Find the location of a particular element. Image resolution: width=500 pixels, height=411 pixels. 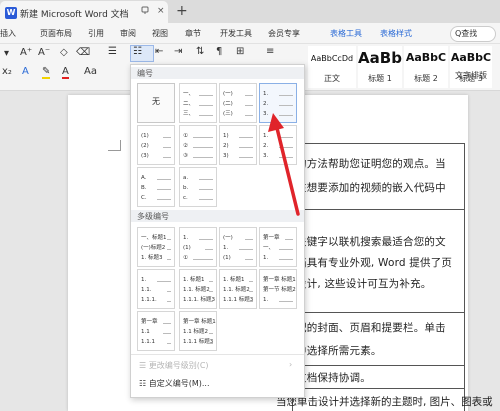

decrease-indent-icon: ⇤ is located at coordinates (159, 51).